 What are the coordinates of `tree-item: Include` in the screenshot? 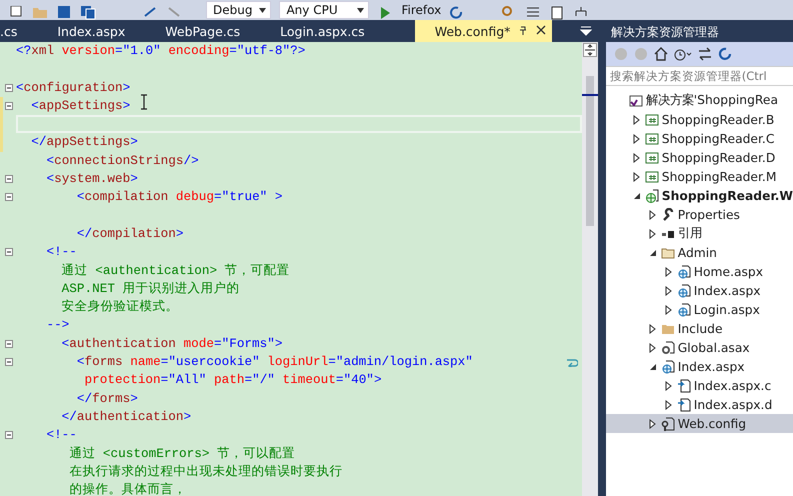 It's located at (699, 328).